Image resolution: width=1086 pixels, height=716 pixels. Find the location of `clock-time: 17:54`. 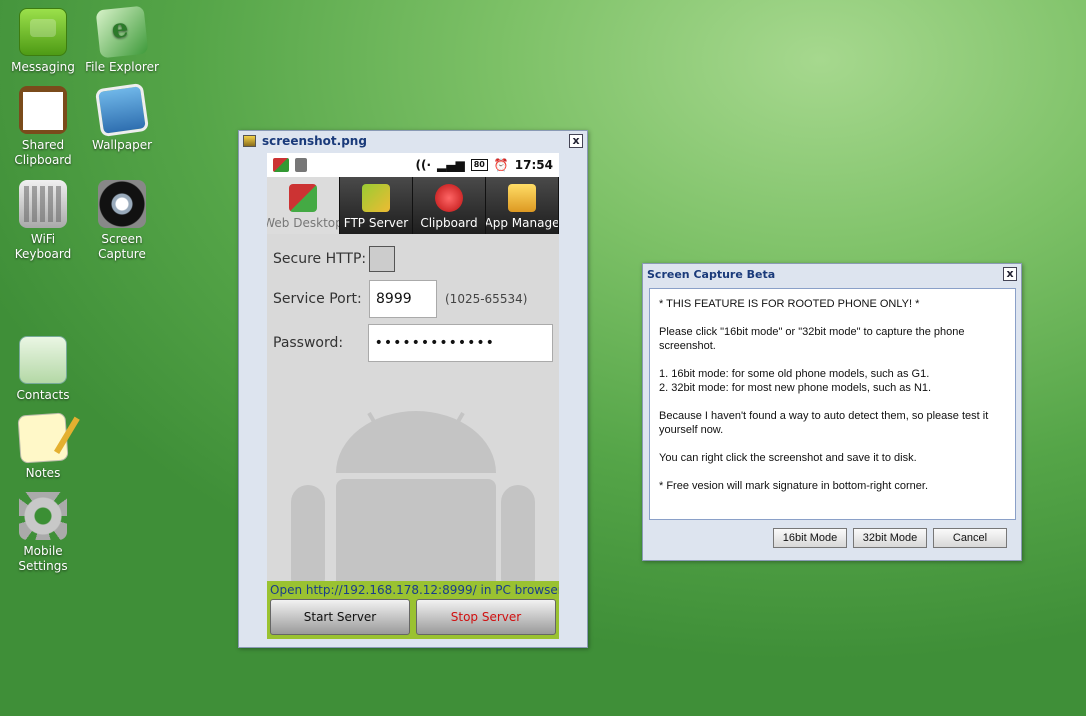

clock-time: 17:54 is located at coordinates (533, 165).